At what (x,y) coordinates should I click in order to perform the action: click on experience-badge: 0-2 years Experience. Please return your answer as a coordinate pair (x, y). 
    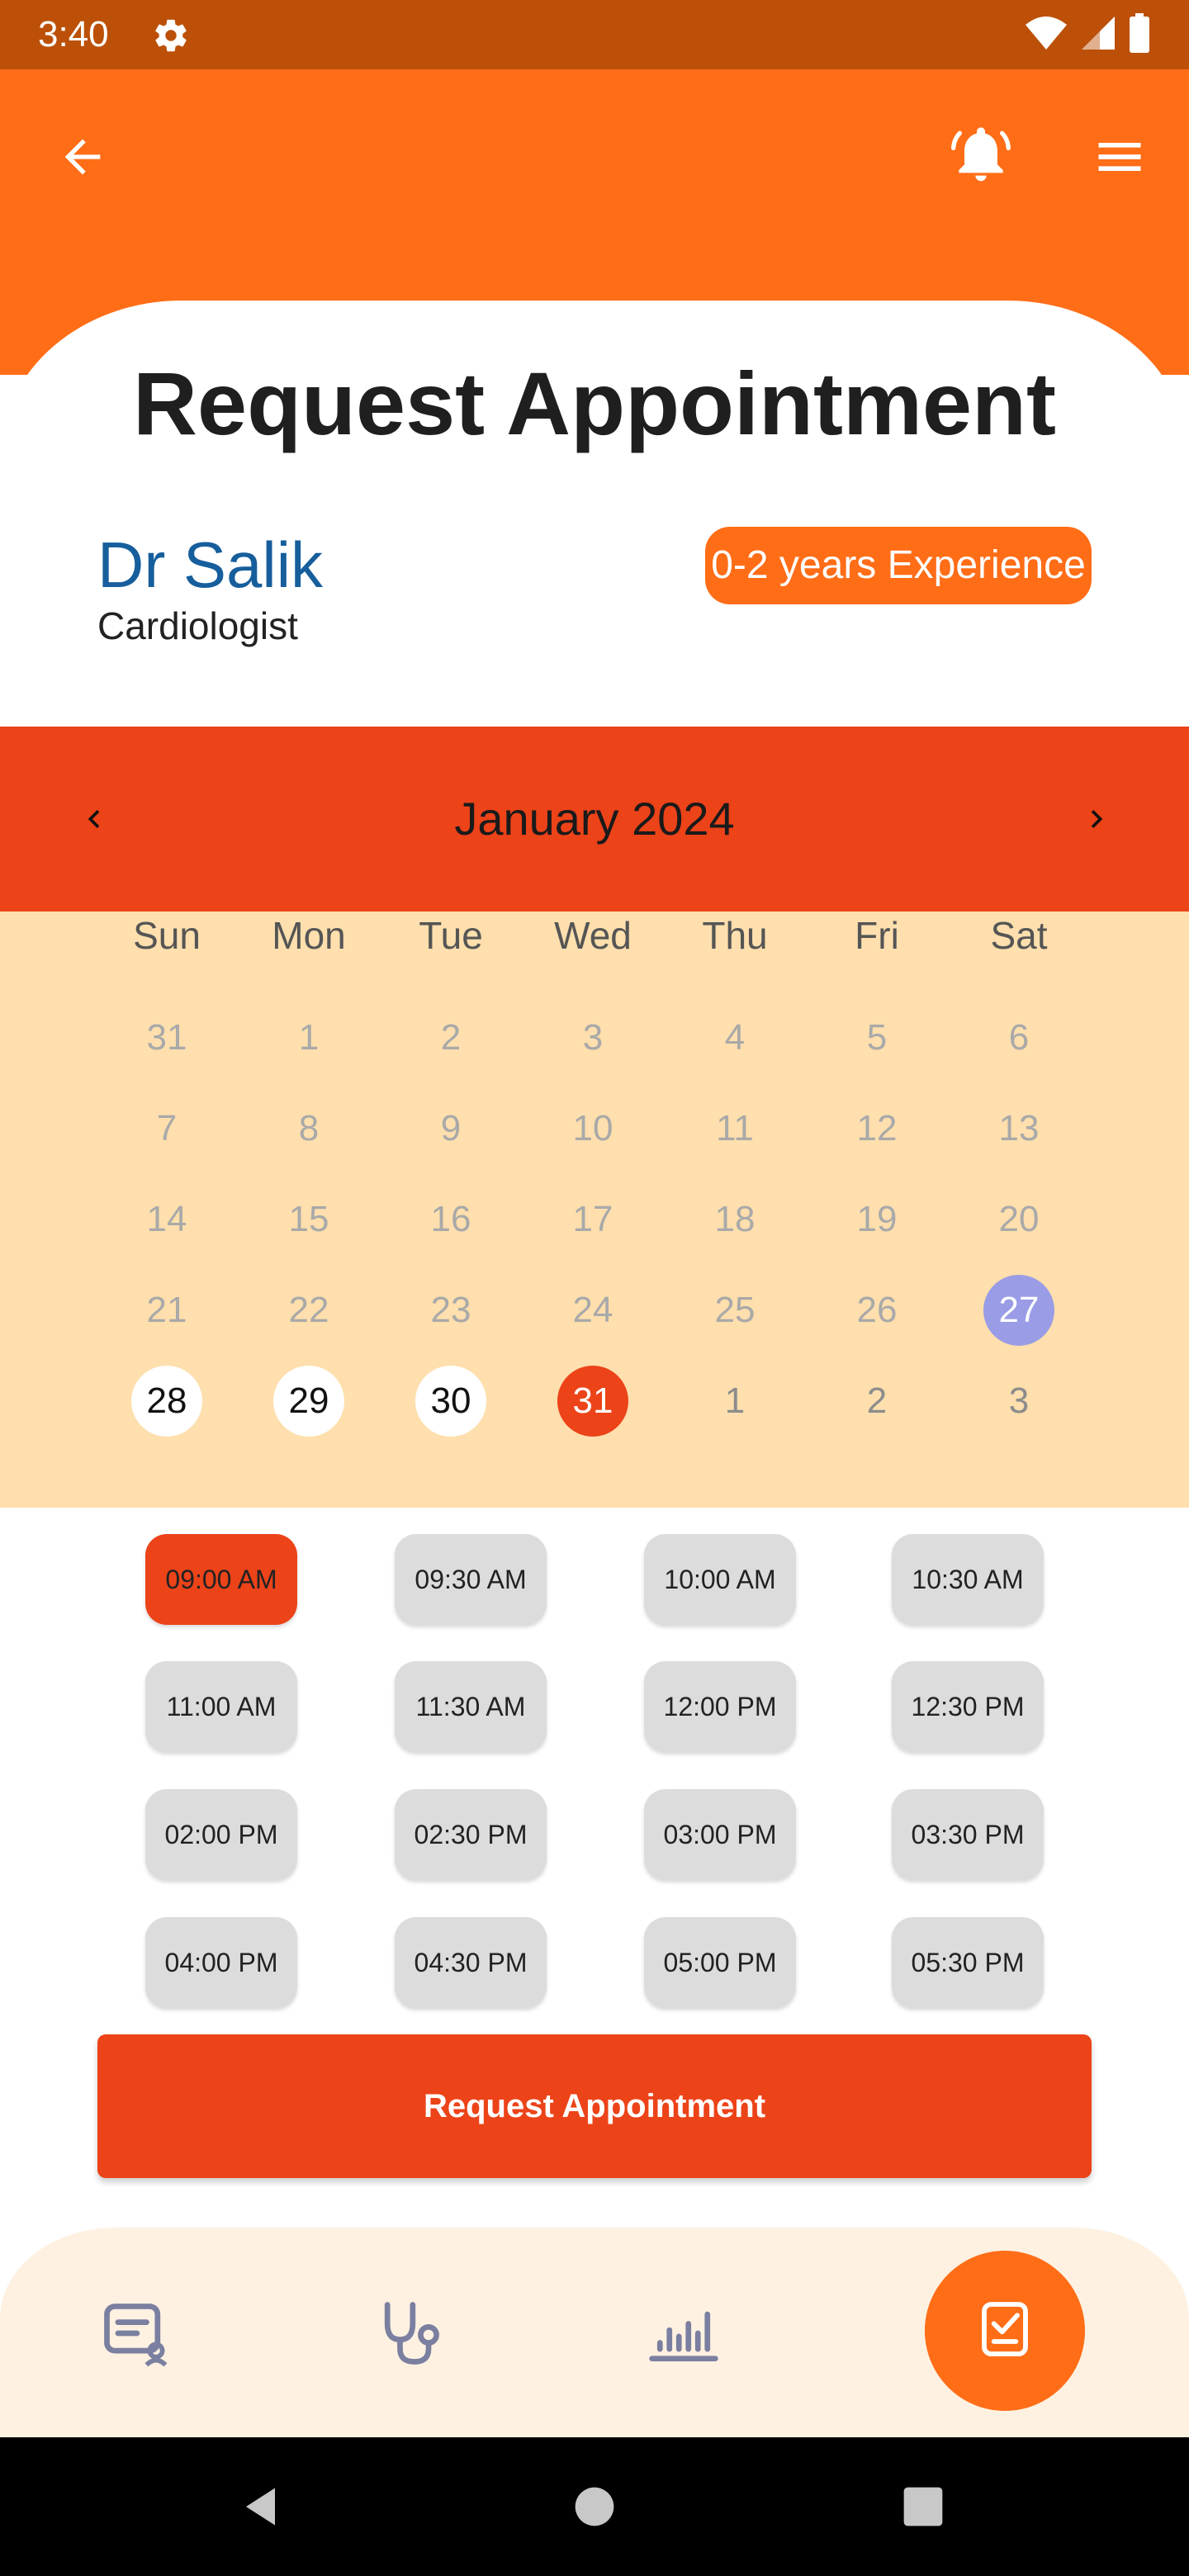
    Looking at the image, I should click on (898, 565).